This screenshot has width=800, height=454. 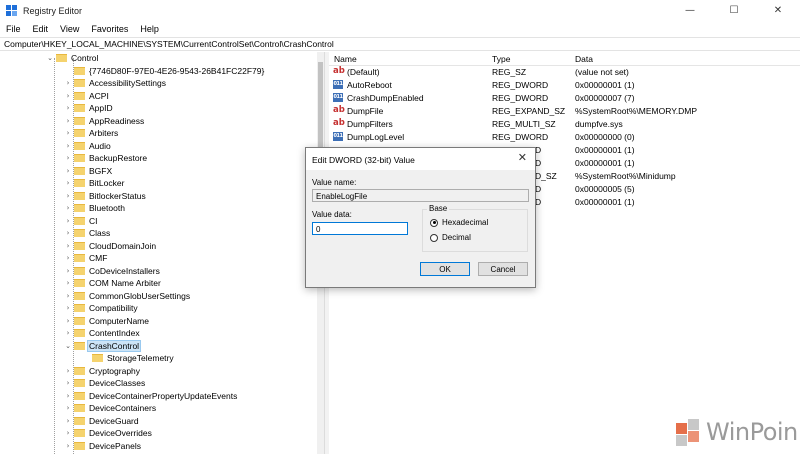 I want to click on radio-decimal: Decimal, so click(x=450, y=237).